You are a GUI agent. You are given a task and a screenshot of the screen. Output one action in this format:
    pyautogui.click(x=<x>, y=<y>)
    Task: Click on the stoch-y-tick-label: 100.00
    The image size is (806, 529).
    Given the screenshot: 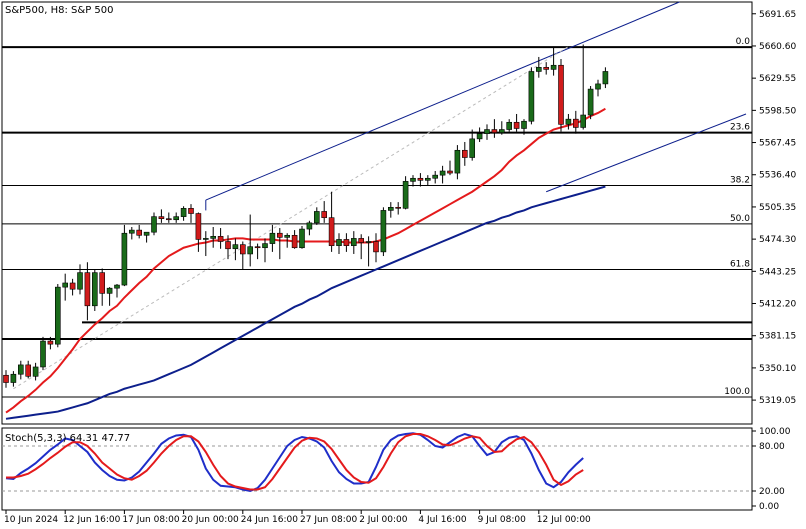 What is the action you would take?
    pyautogui.click(x=775, y=432)
    